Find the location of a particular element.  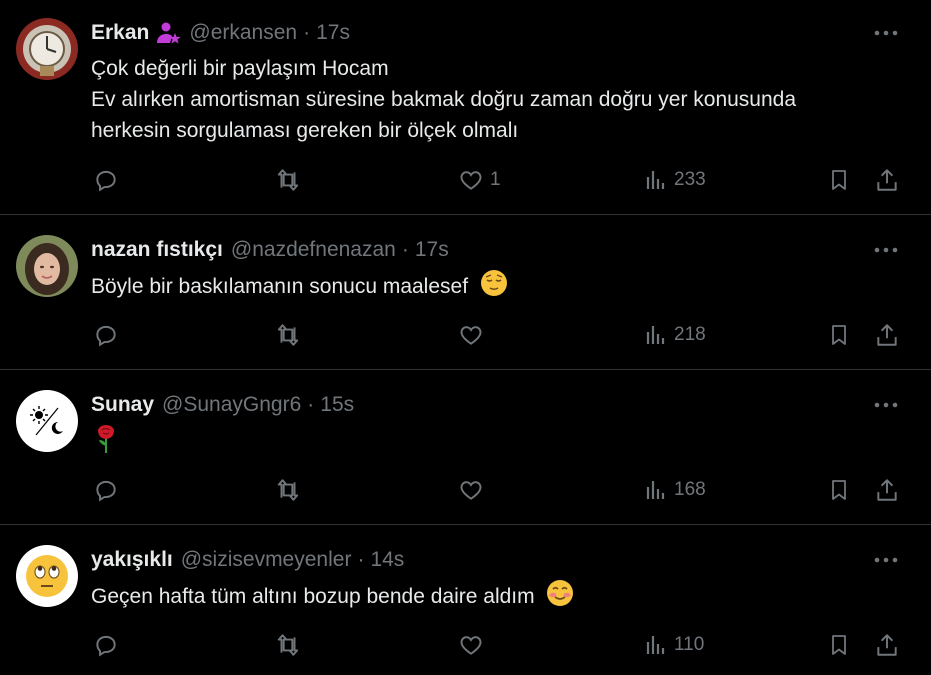

timestamp: 15s is located at coordinates (337, 405).